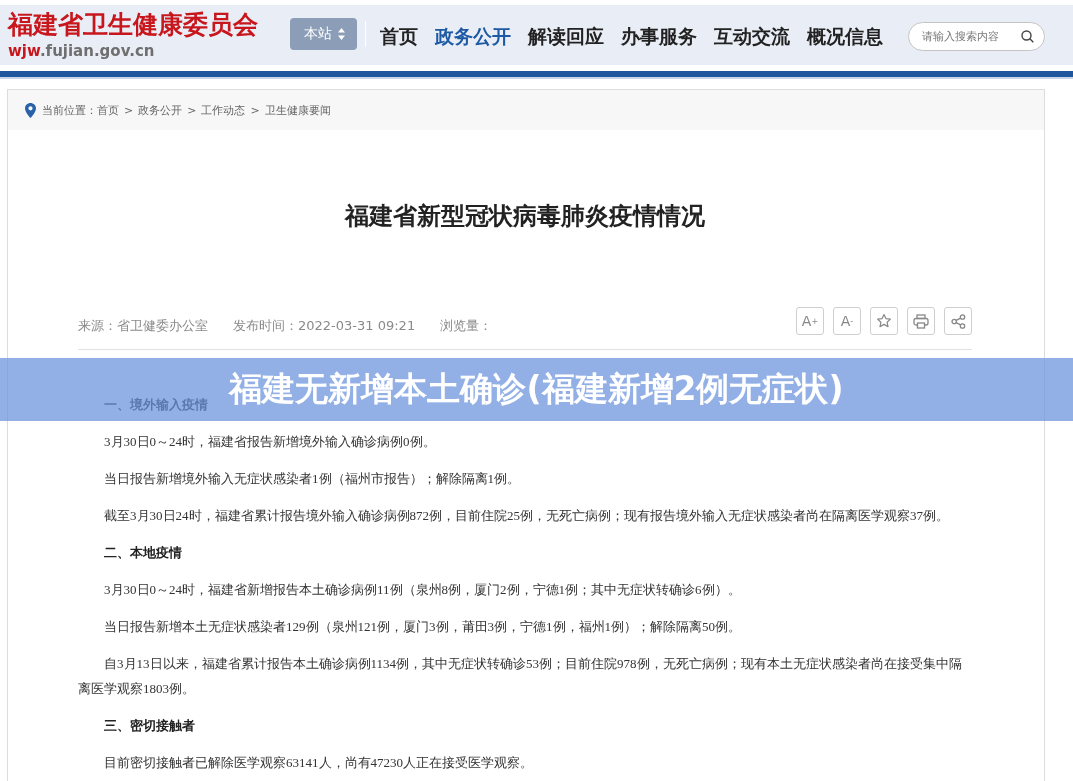 The image size is (1073, 781). Describe the element at coordinates (520, 676) in the screenshot. I see `body-paragraph: 自3月13日以来，福建省累计报告本土确诊病例1134例，其中无症状转确诊53例；目前住院978例，无死亡病例；现有本土无症状感染者尚在接受集中隔离医学观察1803例。` at that location.